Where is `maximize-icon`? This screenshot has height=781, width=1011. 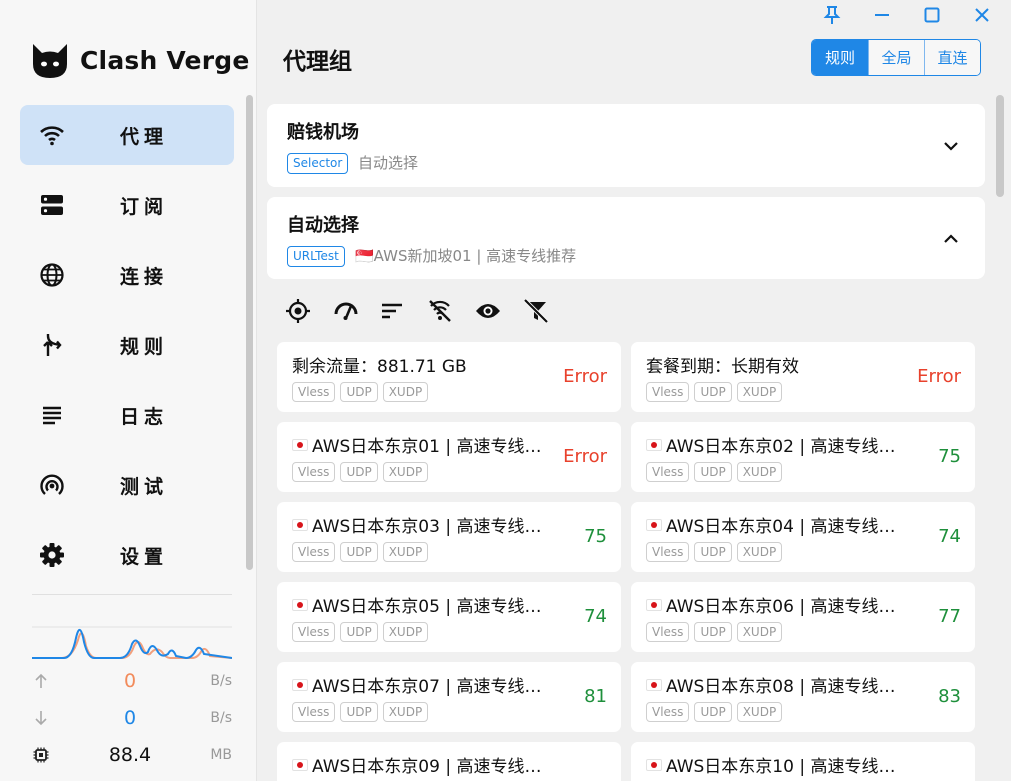 maximize-icon is located at coordinates (932, 15).